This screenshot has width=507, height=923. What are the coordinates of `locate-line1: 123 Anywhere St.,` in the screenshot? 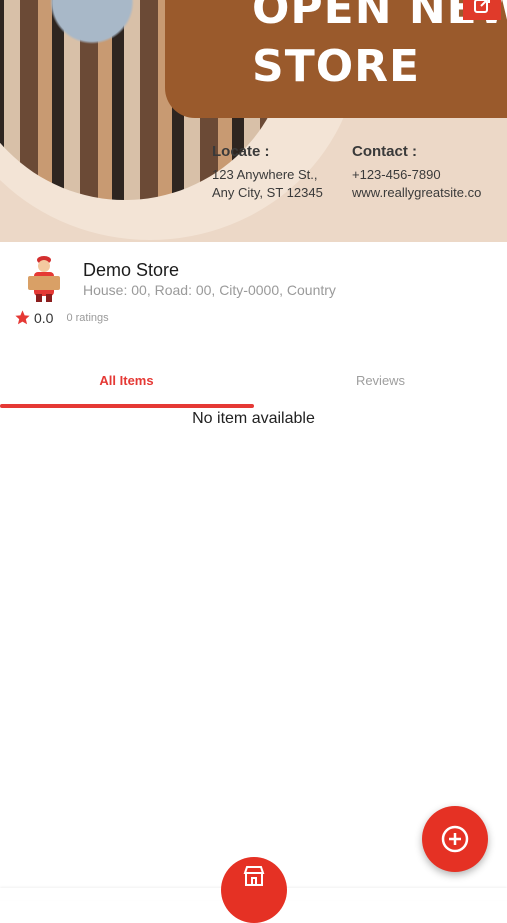 It's located at (265, 174).